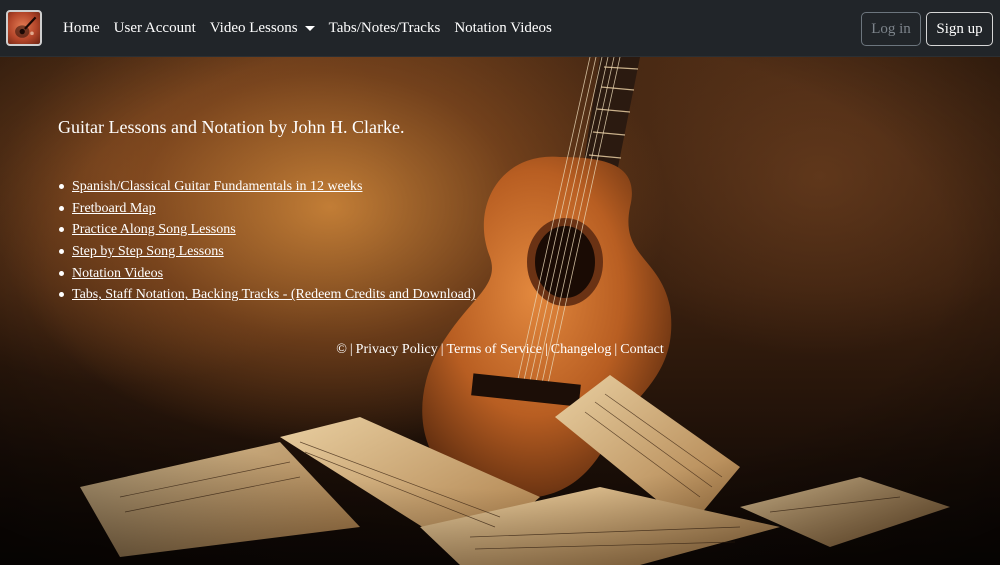 The width and height of the screenshot is (1000, 565). Describe the element at coordinates (154, 229) in the screenshot. I see `lesson-link-practice-along: Practice Along Song Lessons` at that location.